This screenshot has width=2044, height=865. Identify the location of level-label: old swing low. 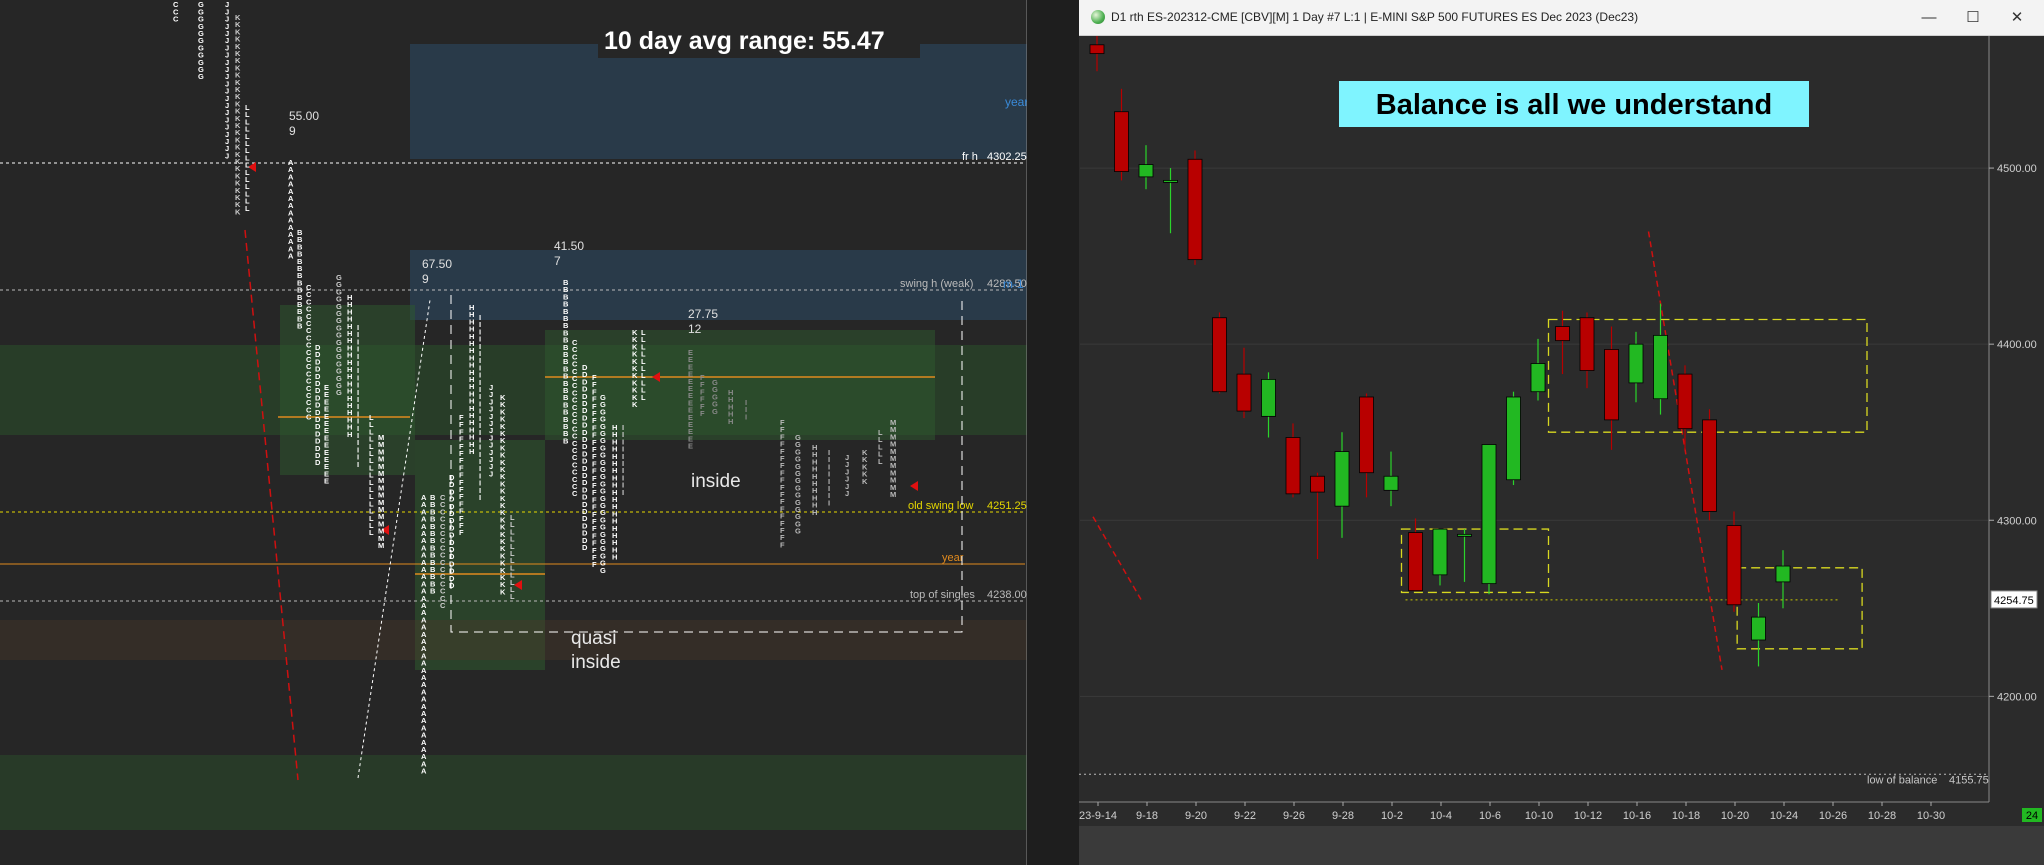
(940, 506).